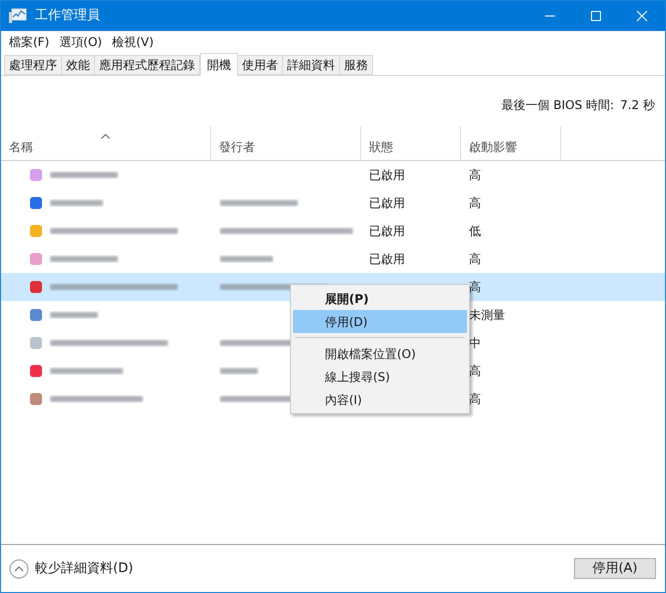  Describe the element at coordinates (219, 64) in the screenshot. I see `tab: 開機` at that location.